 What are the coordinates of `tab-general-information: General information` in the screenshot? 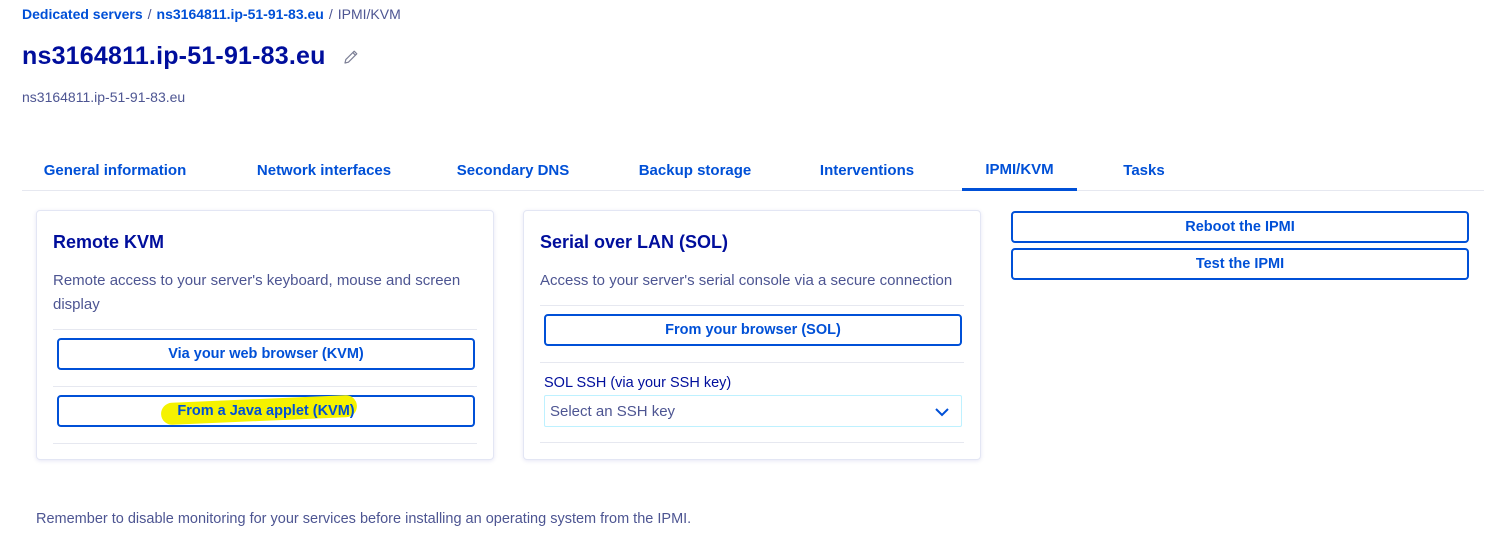 It's located at (115, 170).